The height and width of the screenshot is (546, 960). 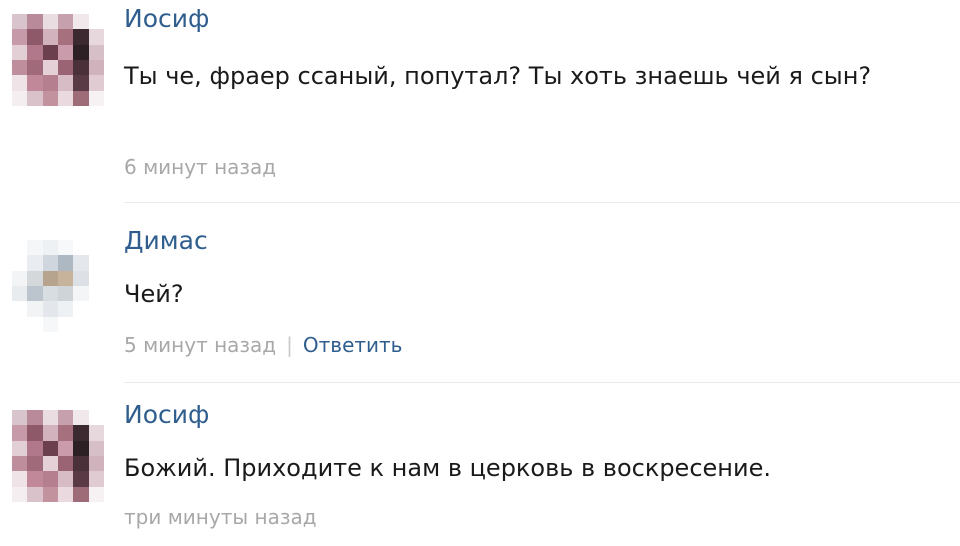 What do you see at coordinates (154, 294) in the screenshot?
I see `comment-text: Чей?` at bounding box center [154, 294].